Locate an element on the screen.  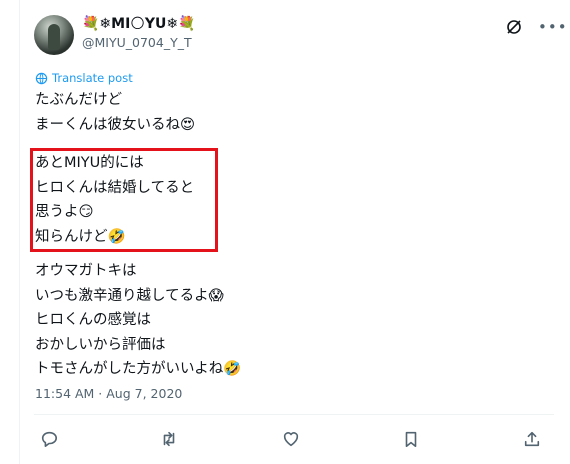
text-line: ヒロくんの感覚は is located at coordinates (93, 320).